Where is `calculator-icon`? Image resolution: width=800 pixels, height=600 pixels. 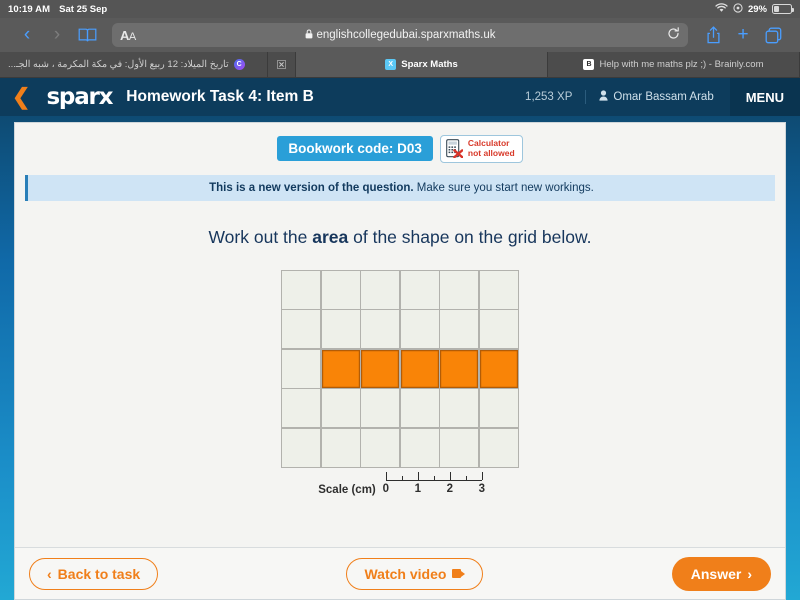 calculator-icon is located at coordinates (454, 149).